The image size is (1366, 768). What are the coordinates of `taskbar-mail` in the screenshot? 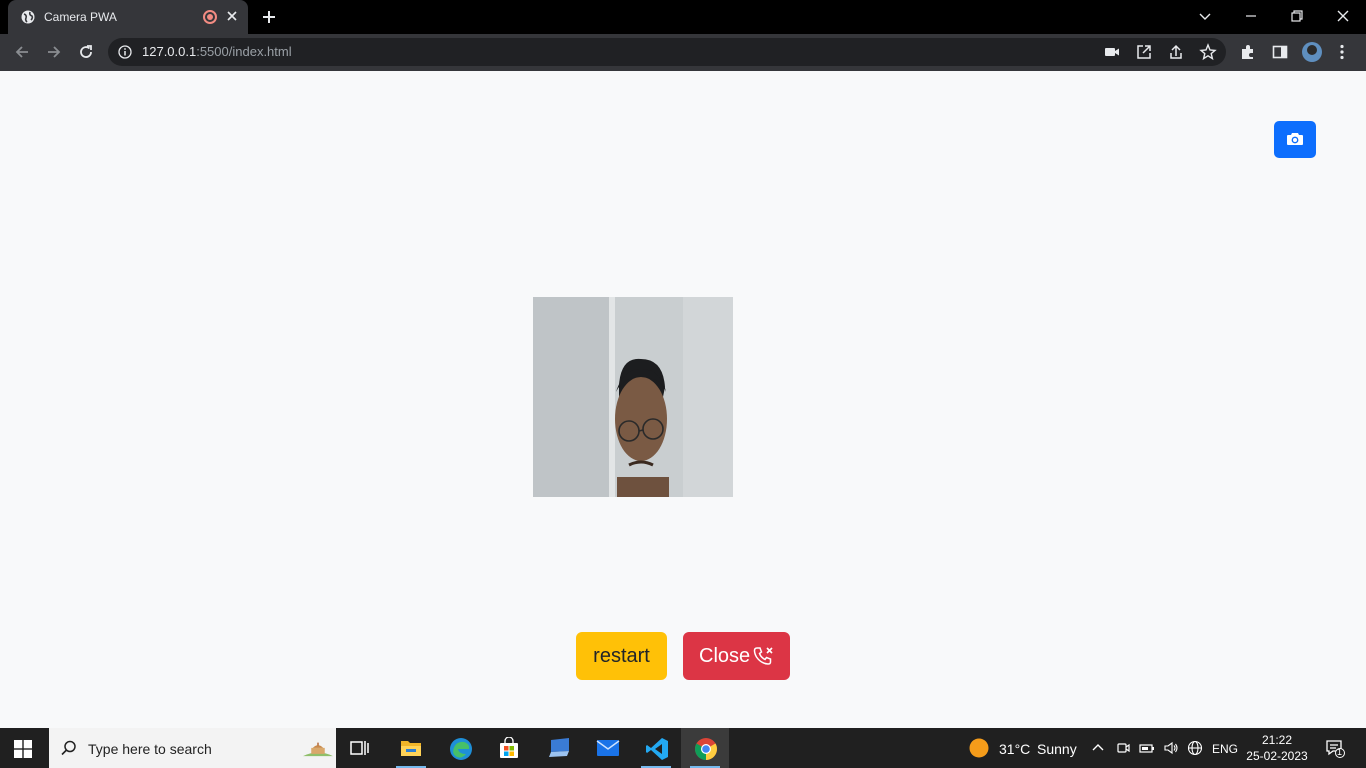 It's located at (607, 748).